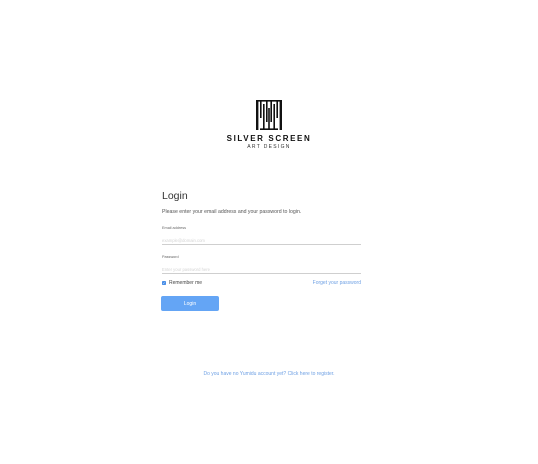 The image size is (538, 464). What do you see at coordinates (269, 147) in the screenshot?
I see `brand-subtitle: ART DESIGN` at bounding box center [269, 147].